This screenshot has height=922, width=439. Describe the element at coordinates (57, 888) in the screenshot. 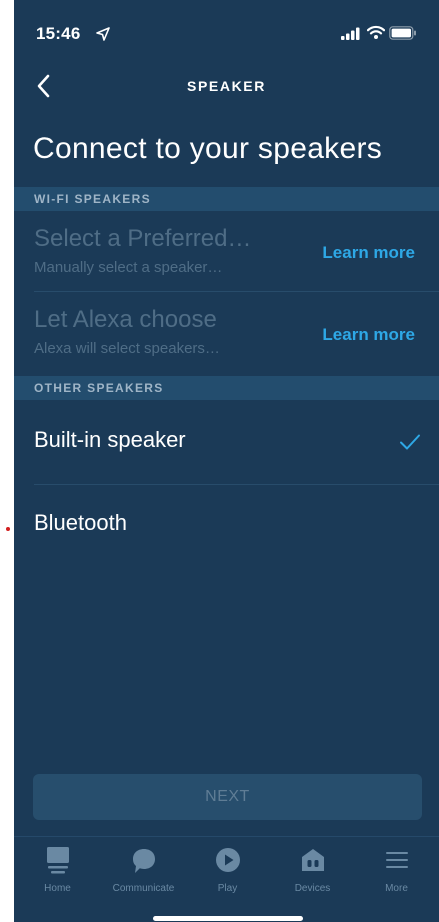

I see `tab-label: Home` at that location.